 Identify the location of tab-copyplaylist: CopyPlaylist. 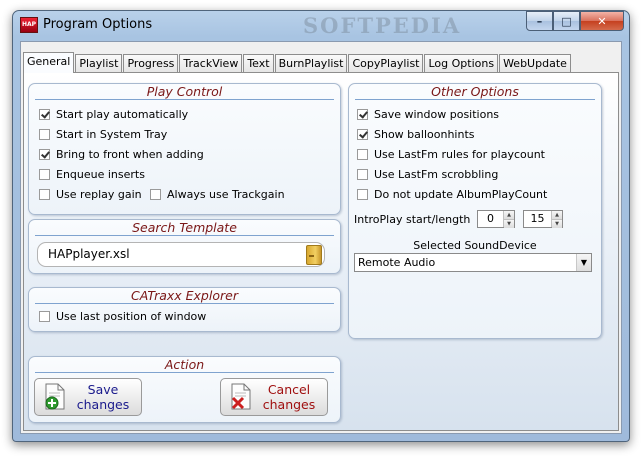
(386, 63).